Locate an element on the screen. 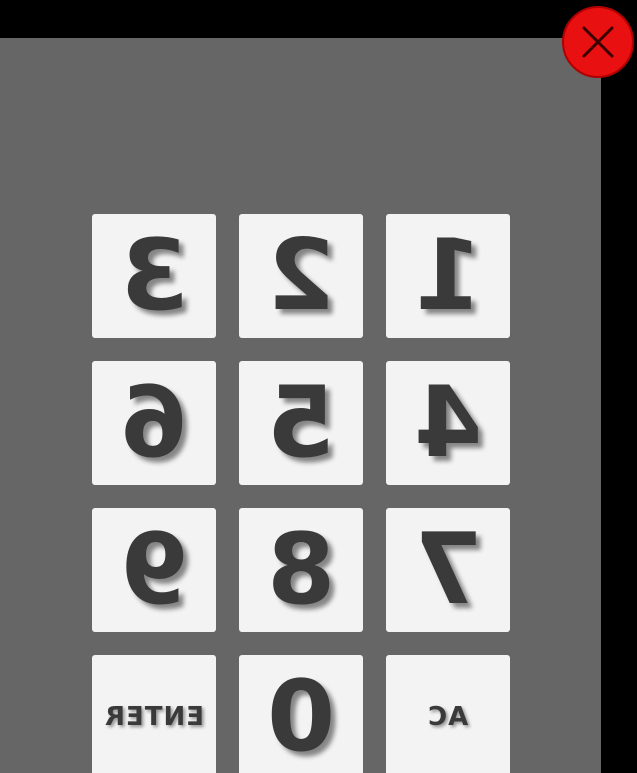  key-label: 0 is located at coordinates (301, 716).